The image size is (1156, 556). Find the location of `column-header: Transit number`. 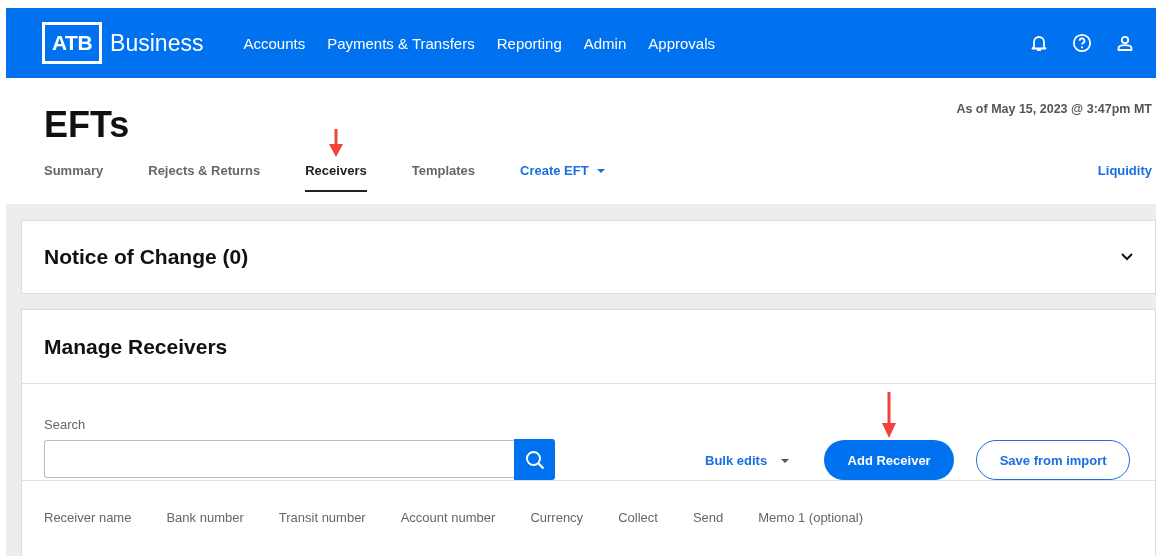

column-header: Transit number is located at coordinates (322, 517).